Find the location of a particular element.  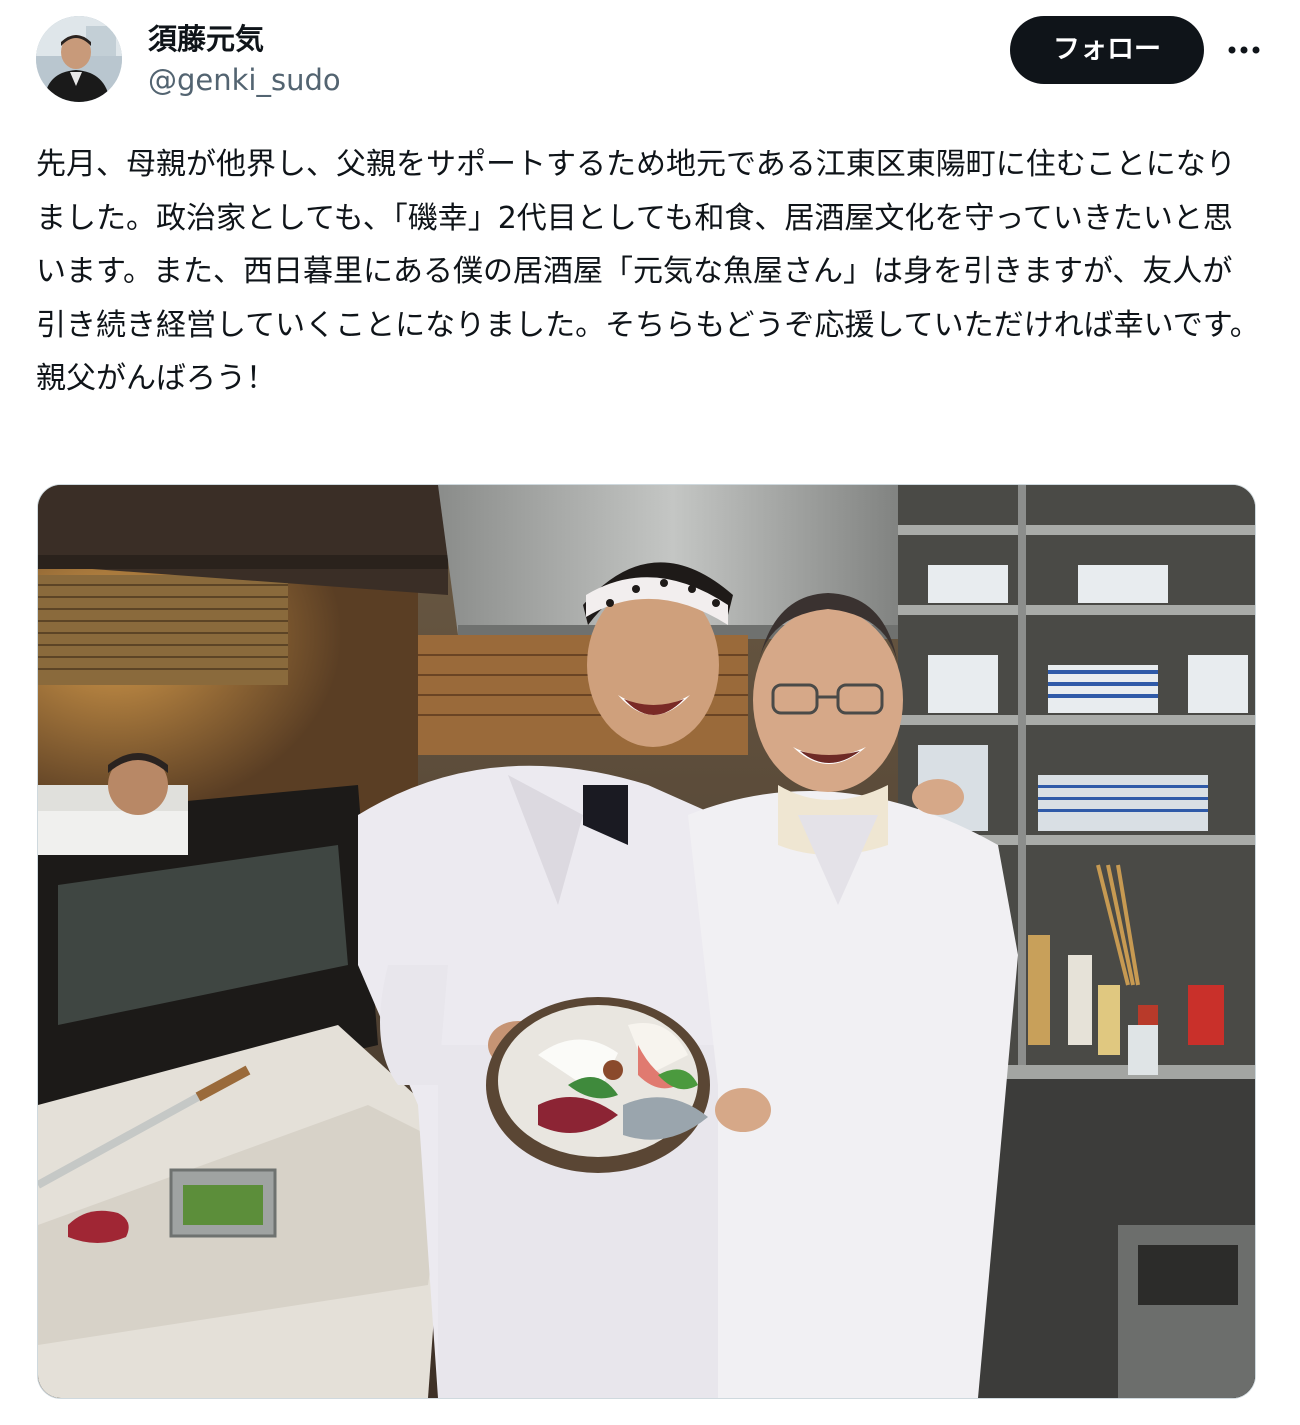

more-horizontal-icon is located at coordinates (1244, 50).